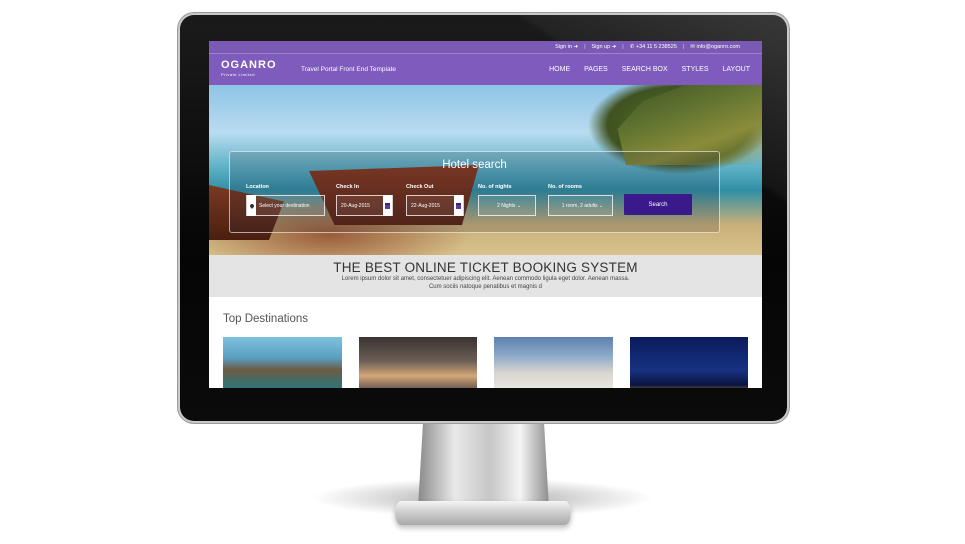  Describe the element at coordinates (485, 287) in the screenshot. I see `banner-text-line2: Cum sociis natoque penatibus et magnis d` at that location.